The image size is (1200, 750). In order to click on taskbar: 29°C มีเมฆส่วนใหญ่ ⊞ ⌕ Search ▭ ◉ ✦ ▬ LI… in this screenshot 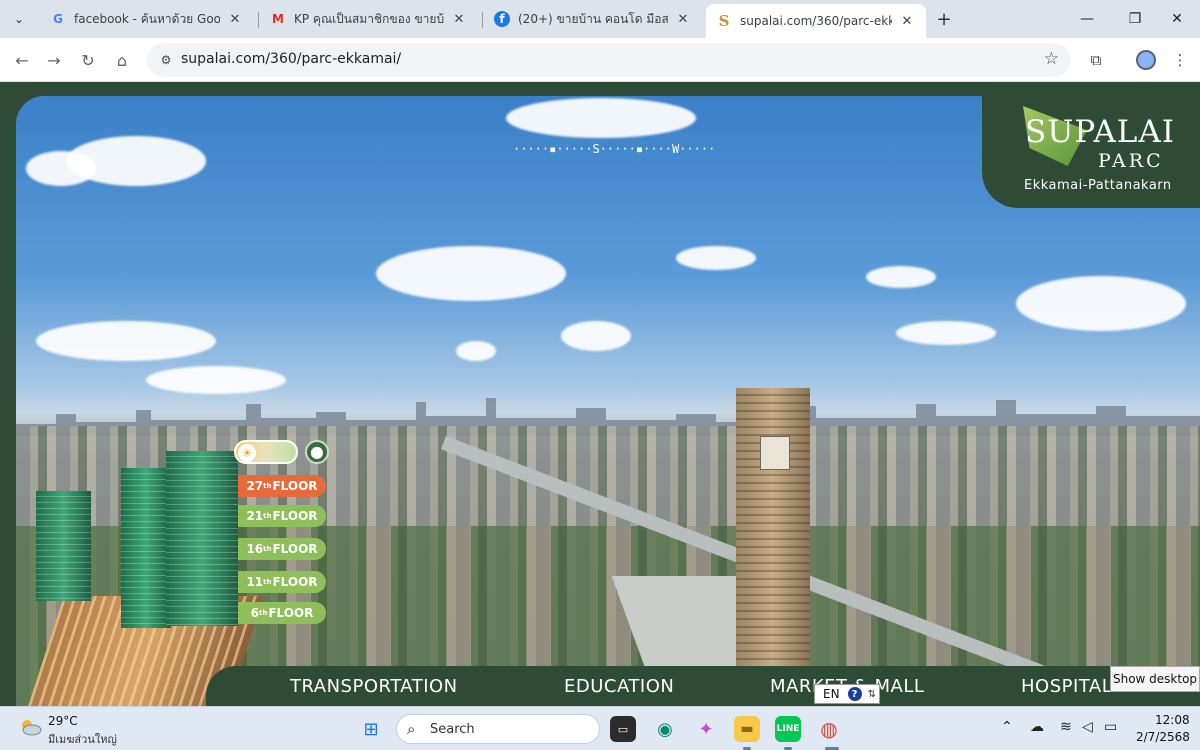, I will do `click(600, 728)`.